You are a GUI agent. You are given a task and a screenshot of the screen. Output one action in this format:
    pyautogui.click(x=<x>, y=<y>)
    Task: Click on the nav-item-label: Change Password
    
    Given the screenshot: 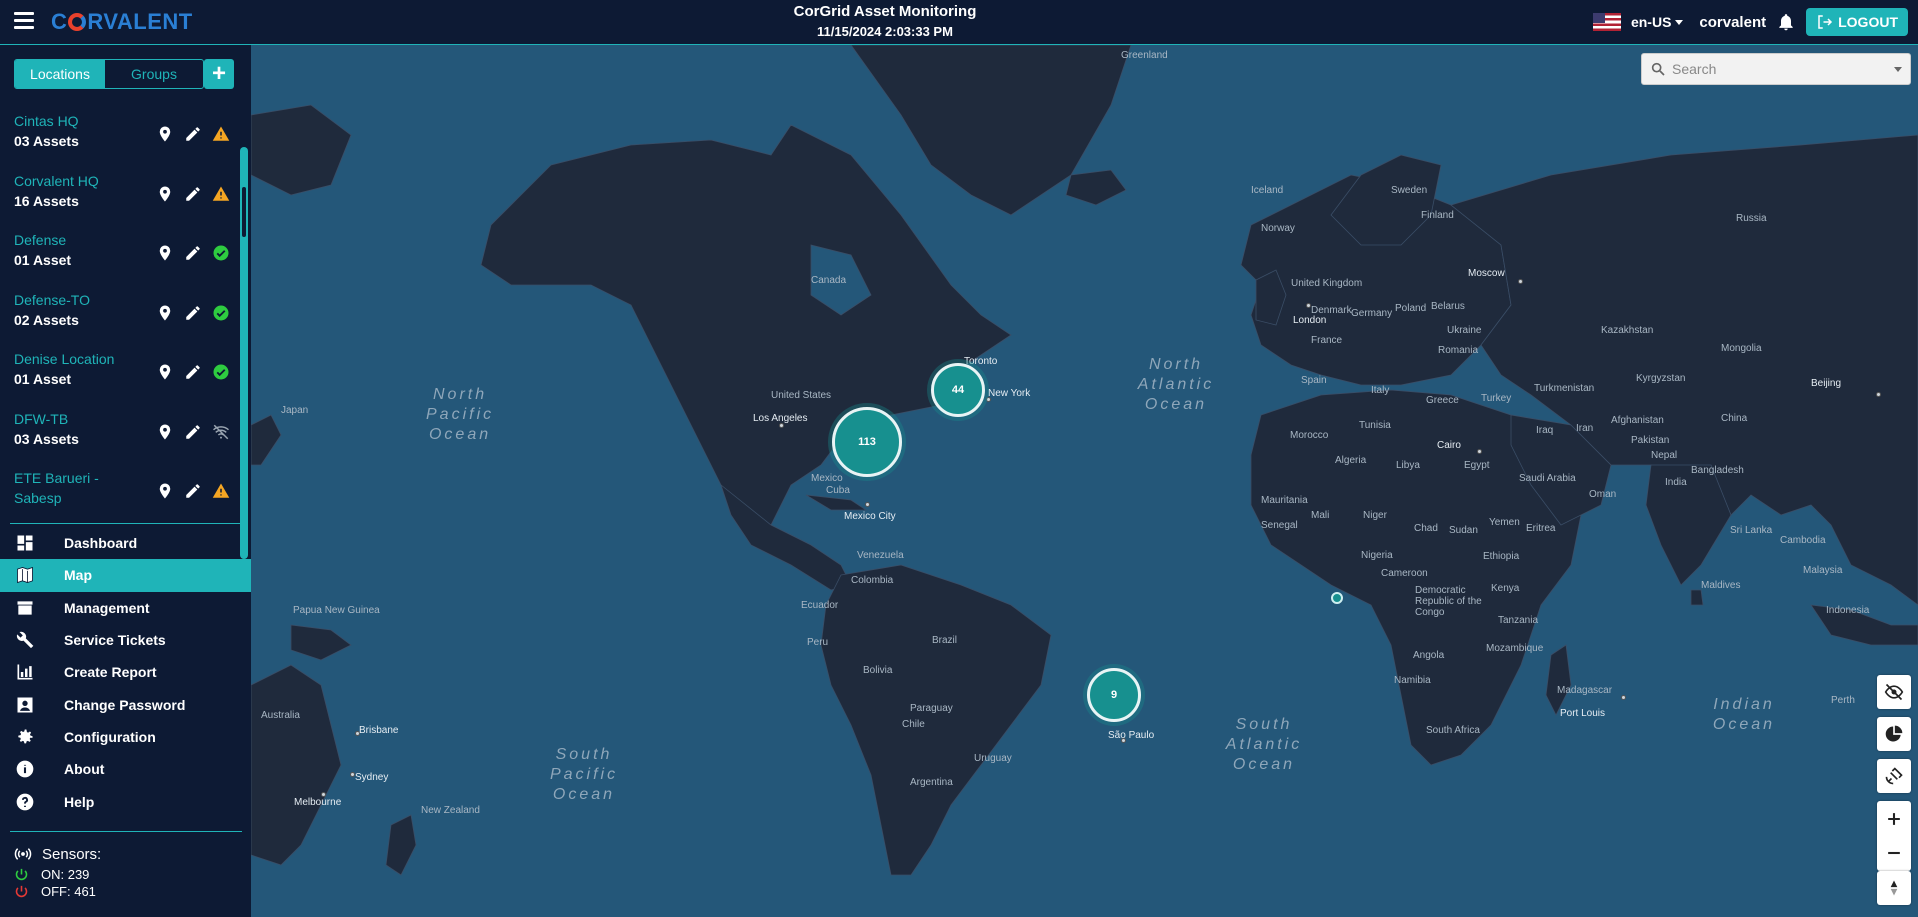 What is the action you would take?
    pyautogui.click(x=125, y=704)
    